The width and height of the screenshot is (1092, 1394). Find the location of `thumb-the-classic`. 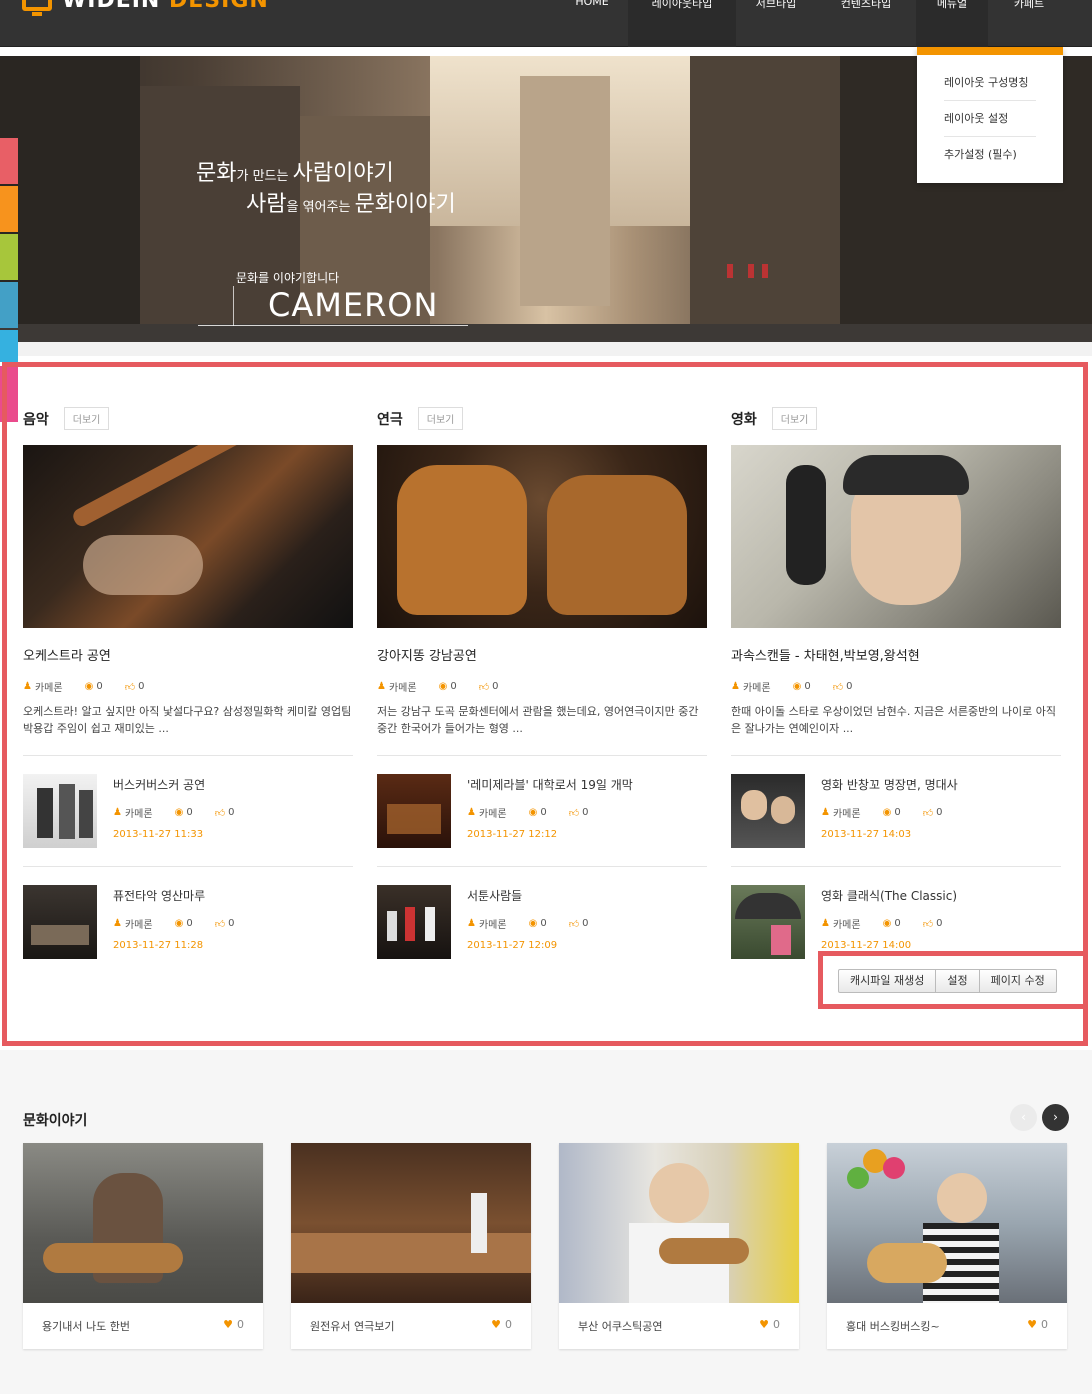

thumb-the-classic is located at coordinates (768, 922).